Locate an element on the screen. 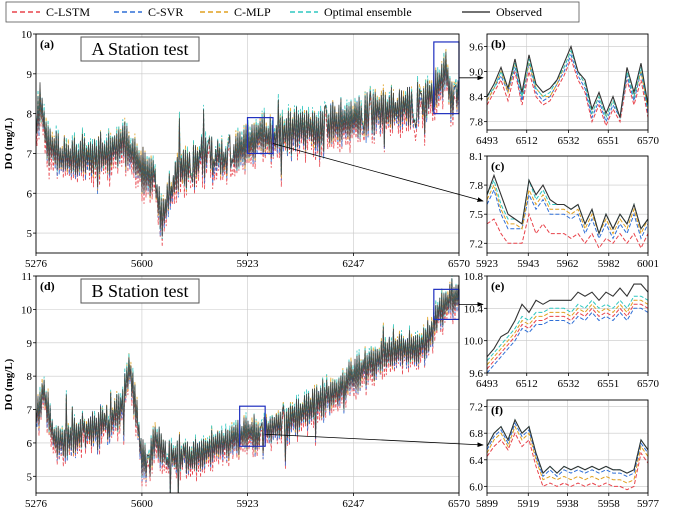  x-tick-label: 5962 is located at coordinates (568, 264).